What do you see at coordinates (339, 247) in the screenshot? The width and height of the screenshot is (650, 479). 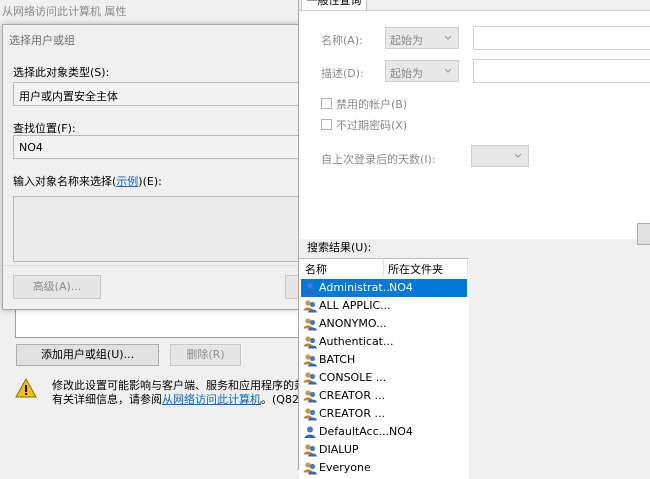 I see `search-results-label: 搜索结果(U):` at bounding box center [339, 247].